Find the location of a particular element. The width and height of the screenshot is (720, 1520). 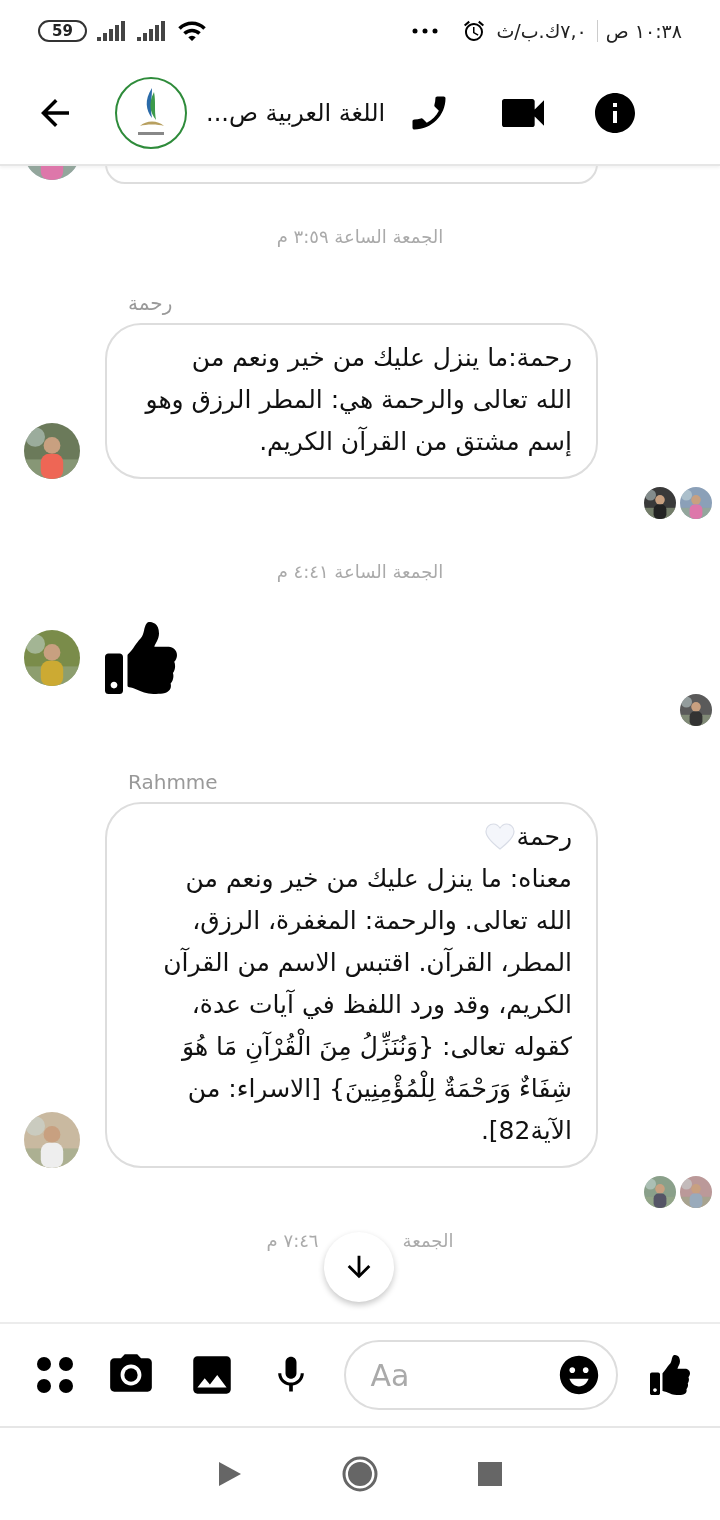

timestamp: الجمعة is located at coordinates (428, 1240).